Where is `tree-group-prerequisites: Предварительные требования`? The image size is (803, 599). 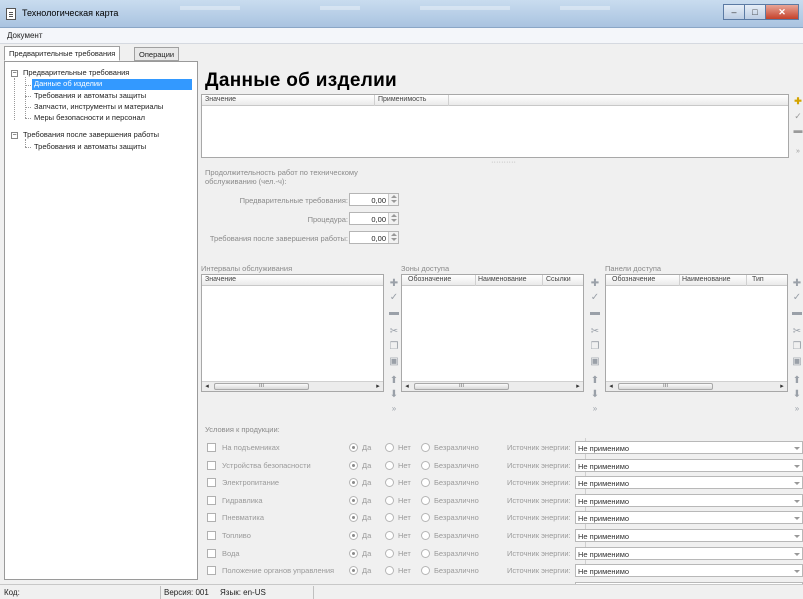
tree-group-prerequisites: Предварительные требования is located at coordinates (76, 72).